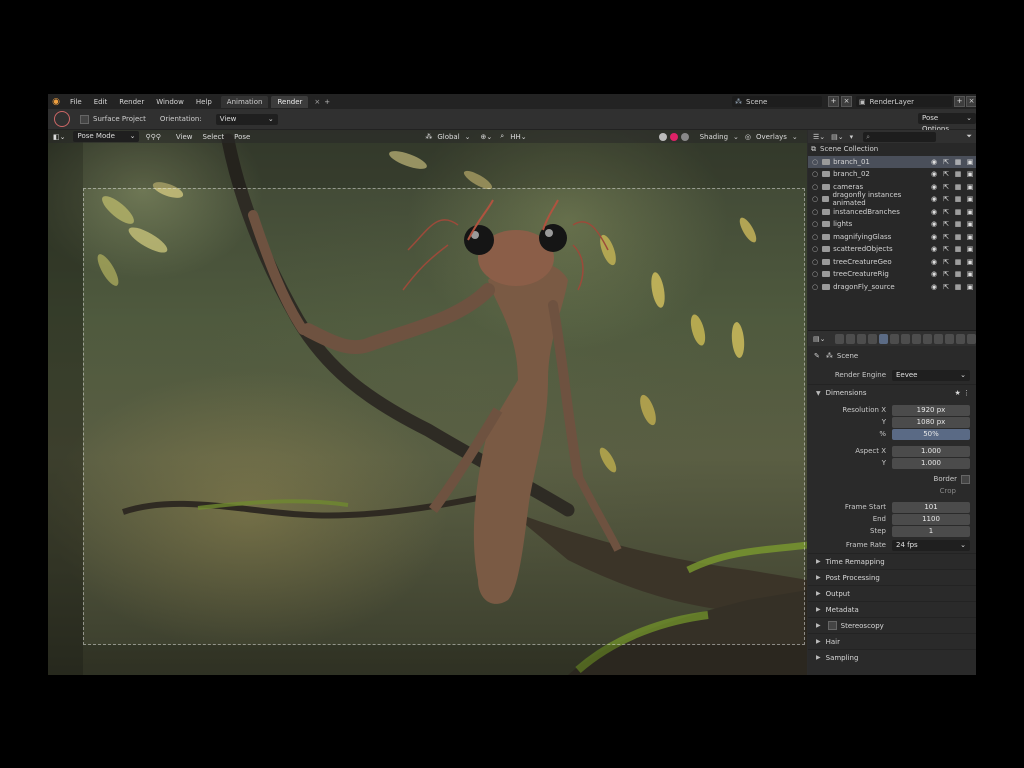 The height and width of the screenshot is (768, 1024). I want to click on physics-tab-icon, so click(939, 338).